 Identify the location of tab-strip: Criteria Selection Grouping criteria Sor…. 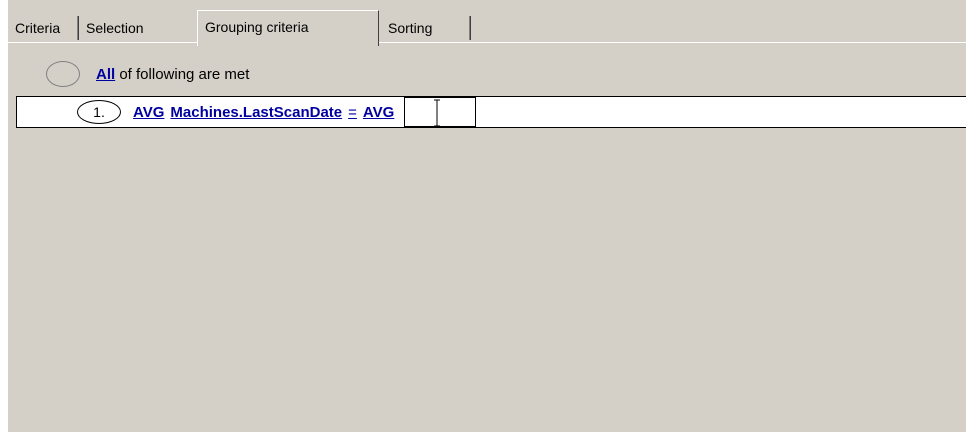
(487, 27).